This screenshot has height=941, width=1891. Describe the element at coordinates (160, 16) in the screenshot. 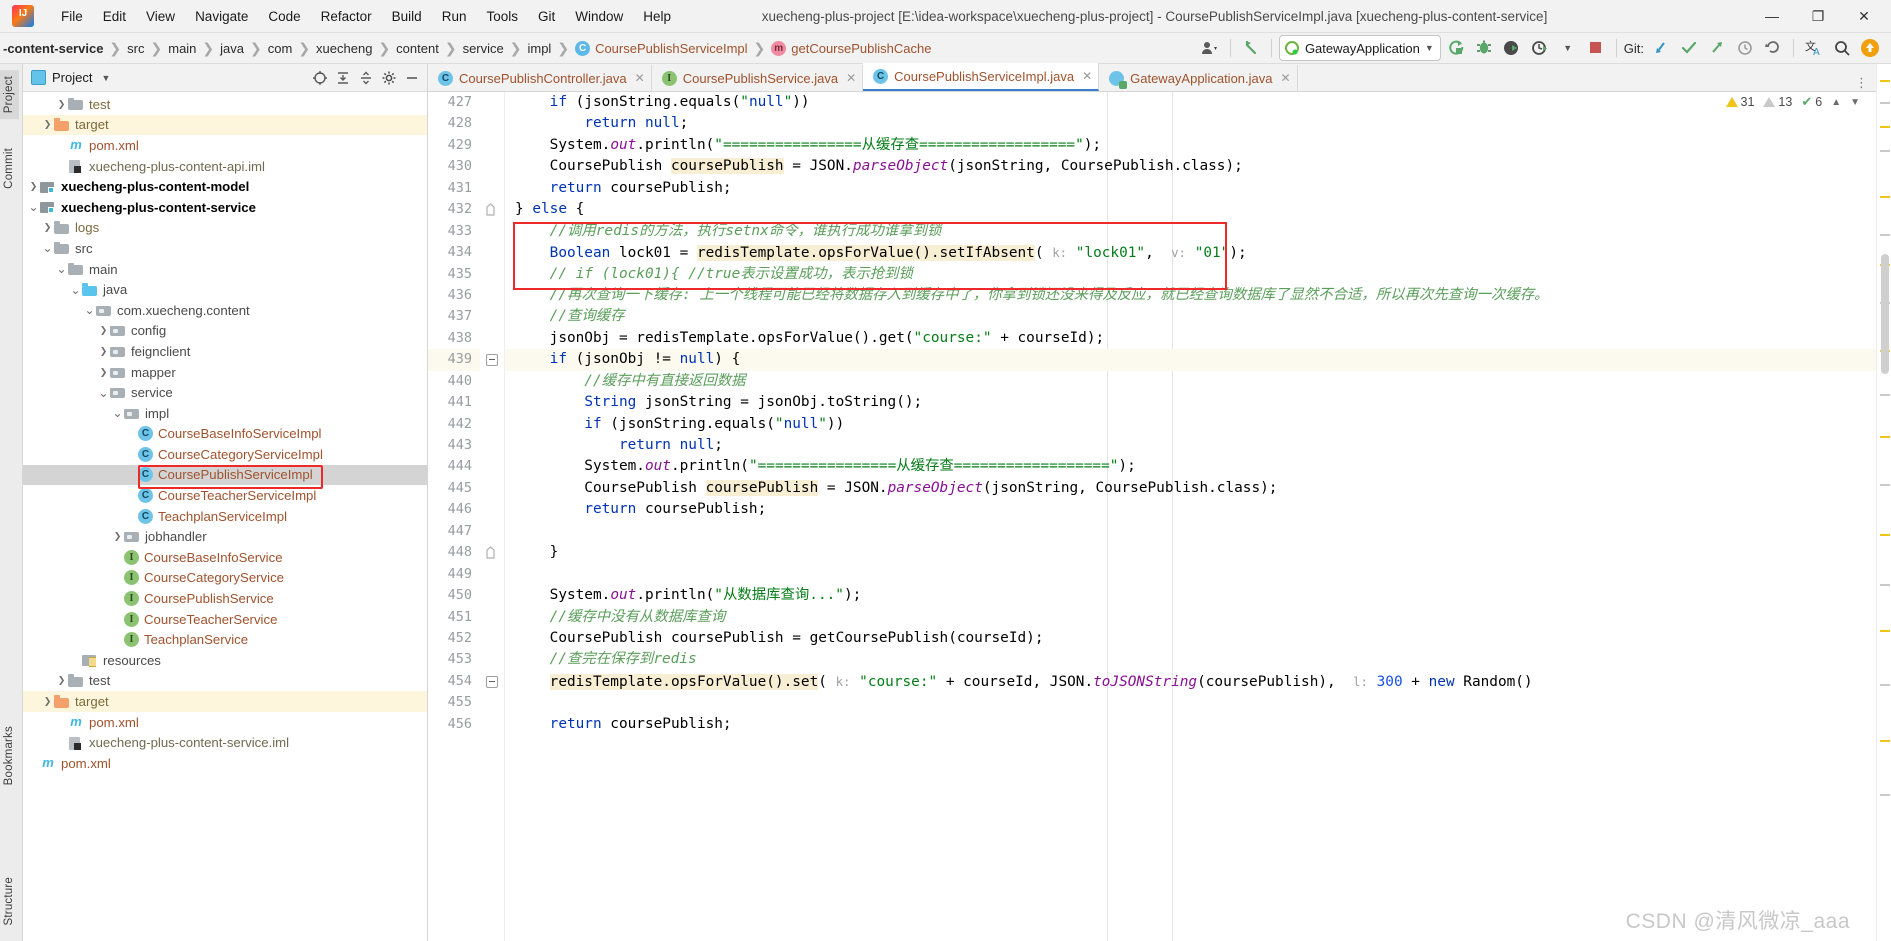

I see `menu-view: View` at that location.